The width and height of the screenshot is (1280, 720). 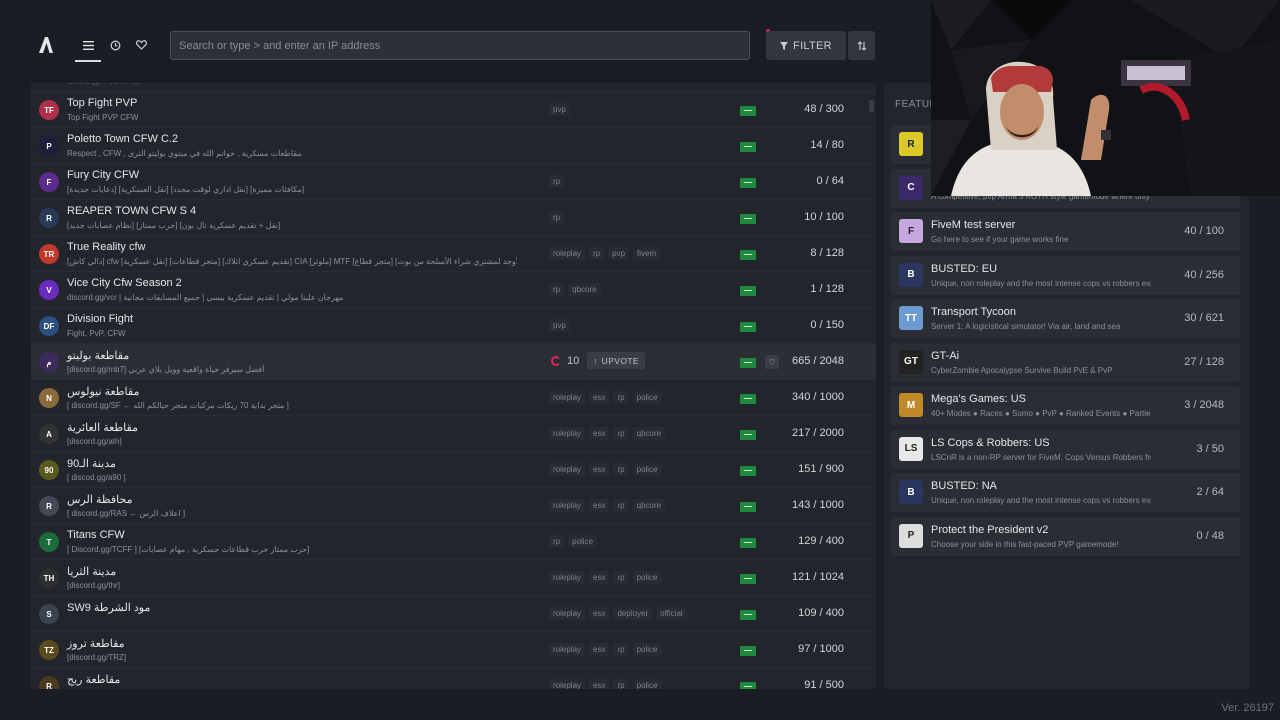 I want to click on favorite-heart-icon: ♡, so click(x=772, y=362).